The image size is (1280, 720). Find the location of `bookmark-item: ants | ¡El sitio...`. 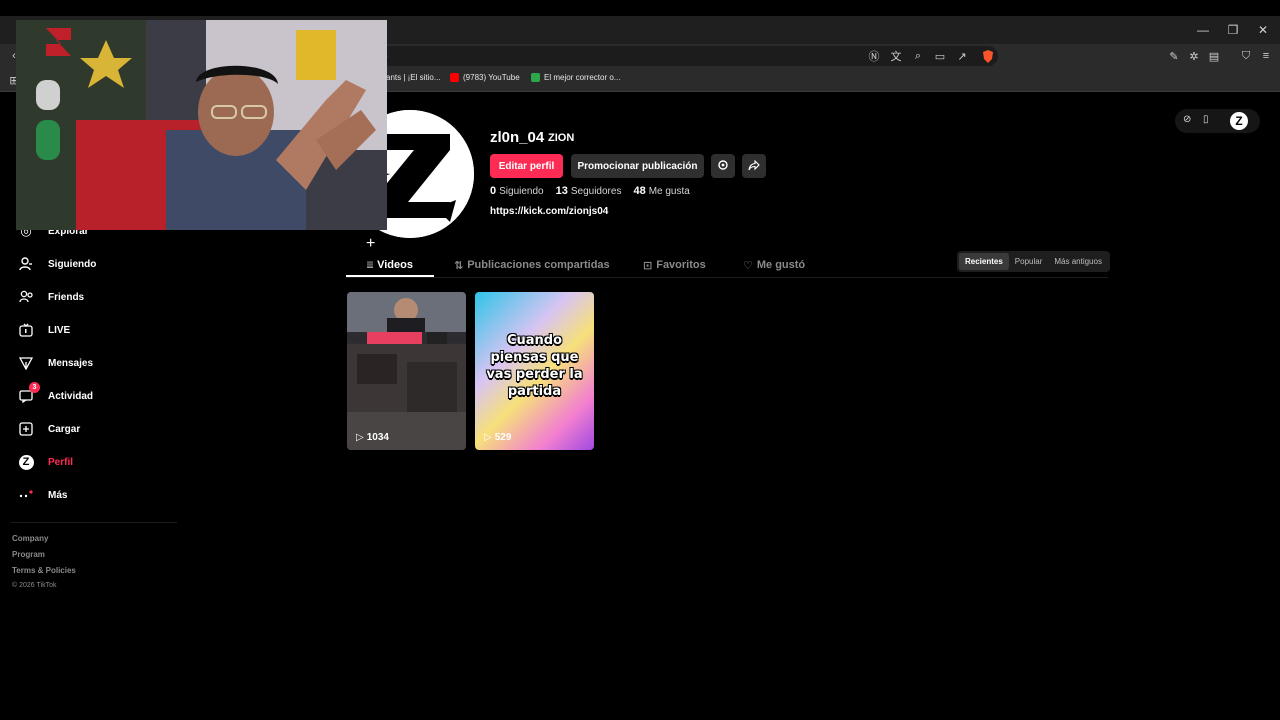

bookmark-item: ants | ¡El sitio... is located at coordinates (413, 77).